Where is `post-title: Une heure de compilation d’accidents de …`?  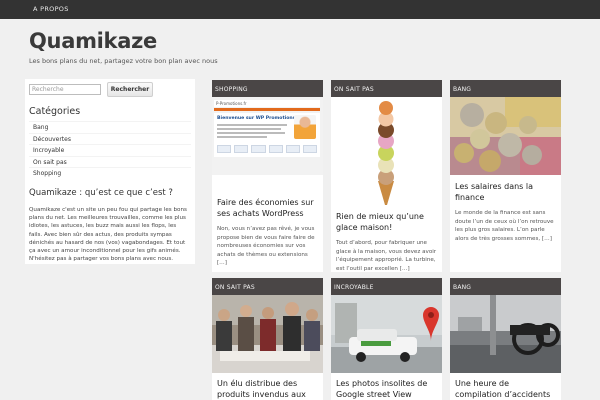 post-title: Une heure de compilation d’accidents de … is located at coordinates (505, 386).